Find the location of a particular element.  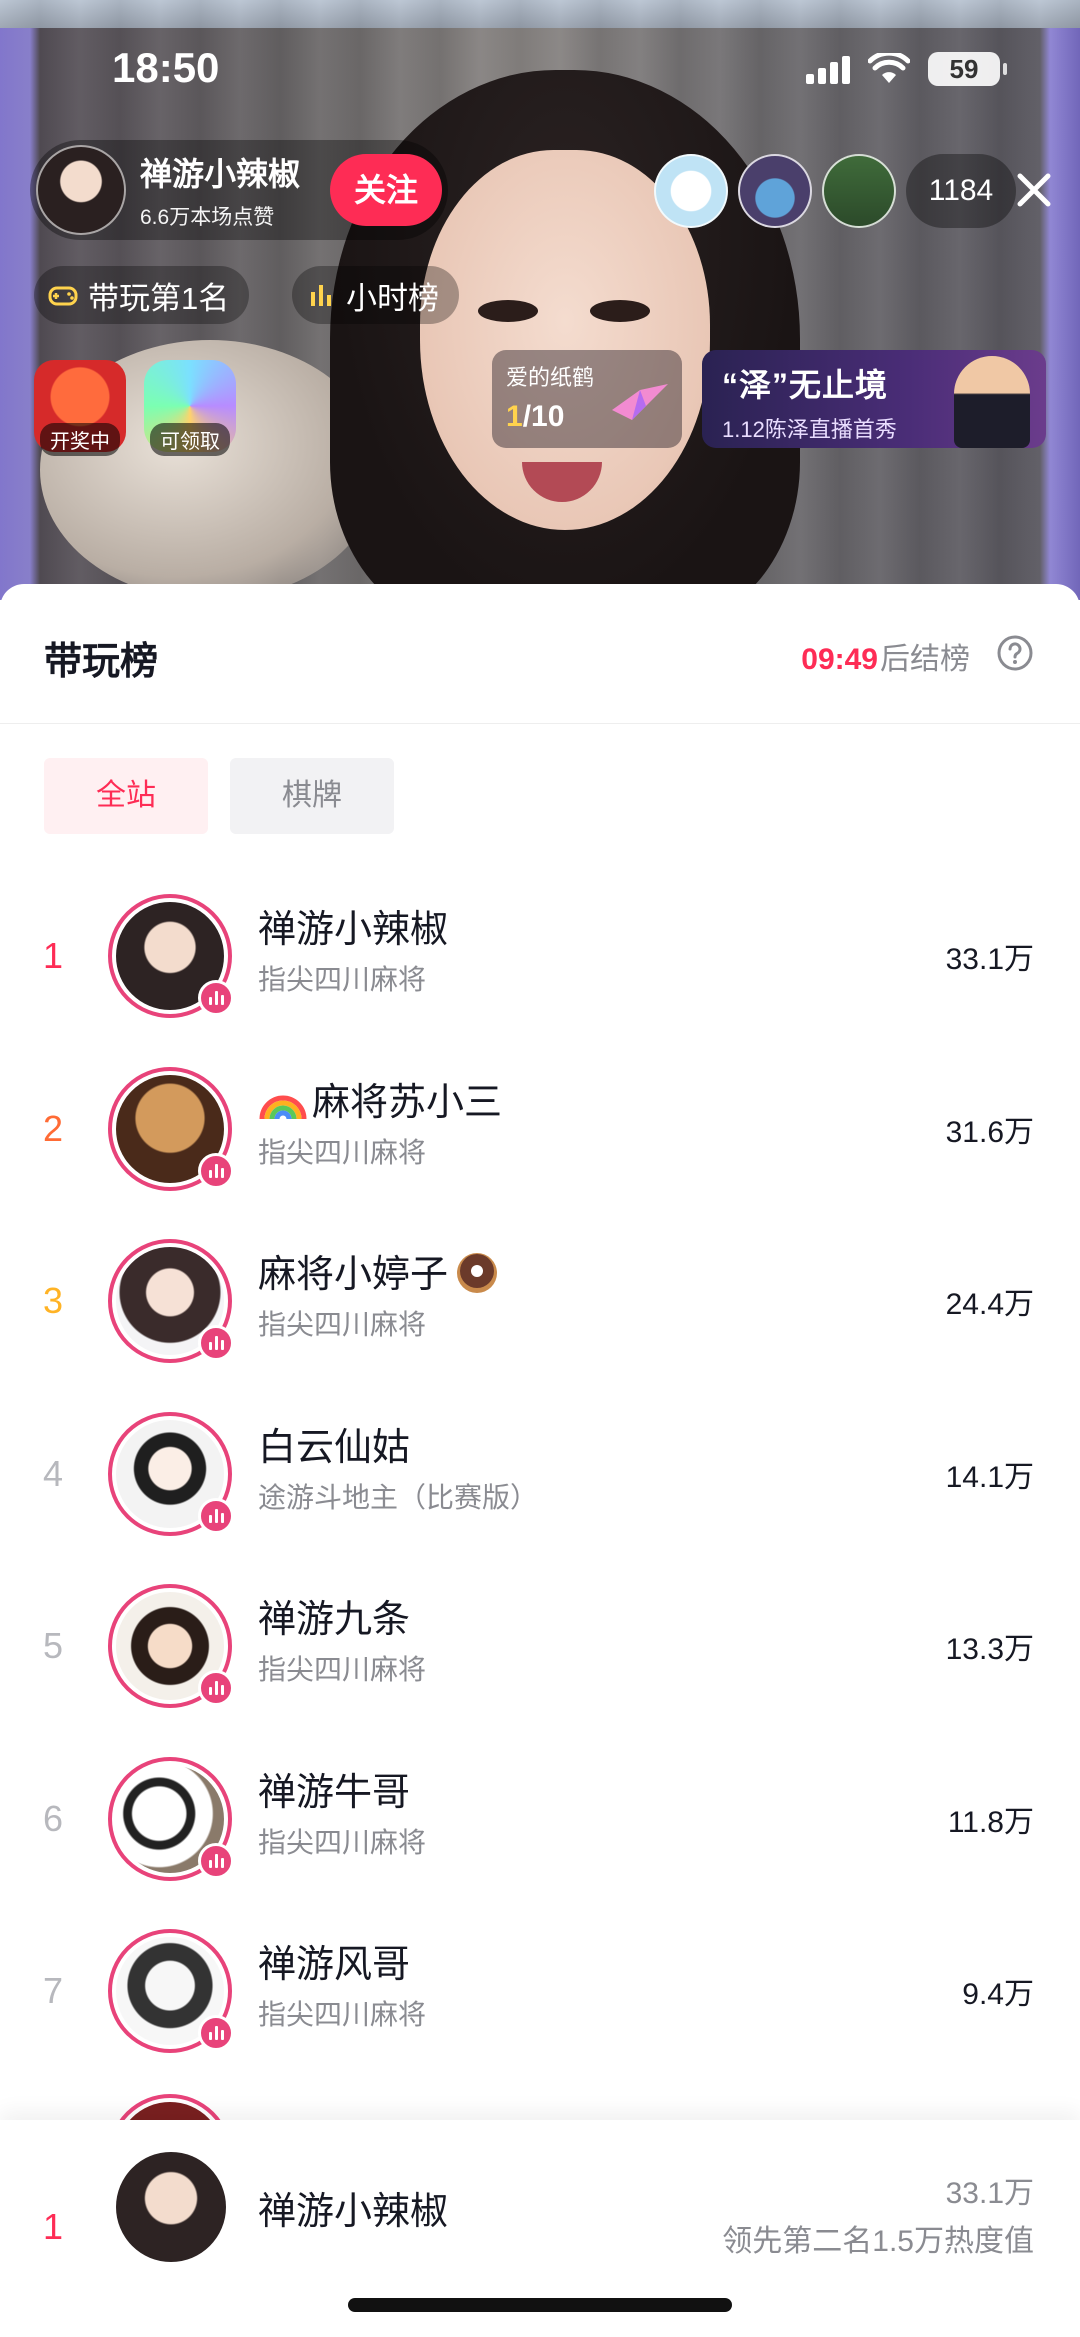

tab-all-site: 全站 is located at coordinates (126, 796).